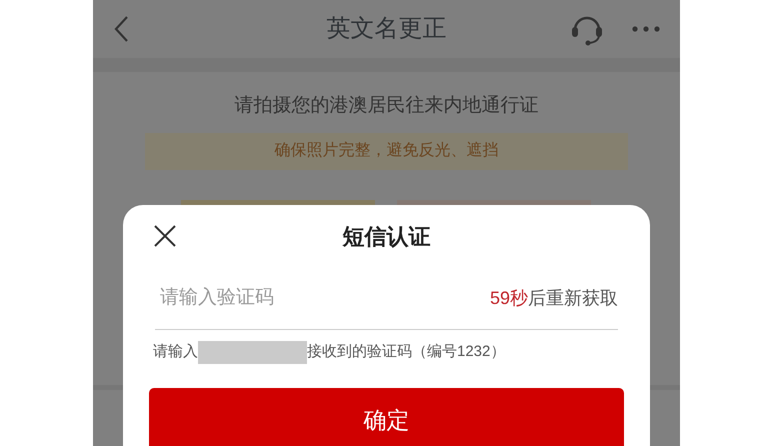 This screenshot has height=446, width=771. Describe the element at coordinates (322, 298) in the screenshot. I see `code-input-field: 请输入验证码` at that location.